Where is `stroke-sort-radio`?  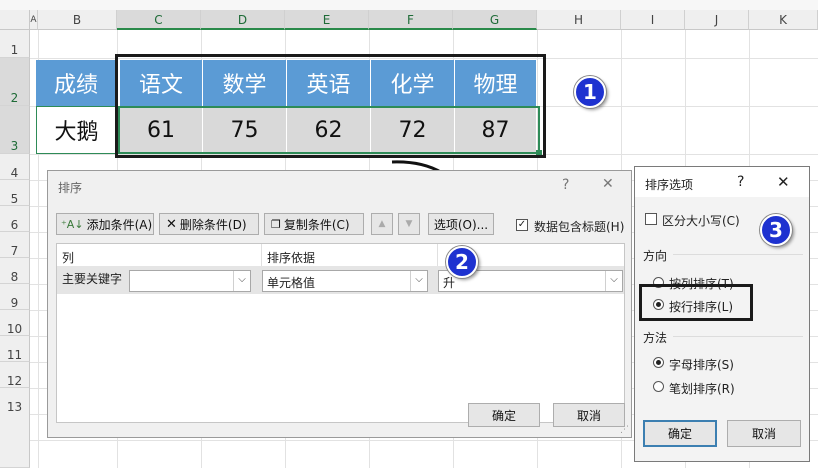
stroke-sort-radio is located at coordinates (658, 386).